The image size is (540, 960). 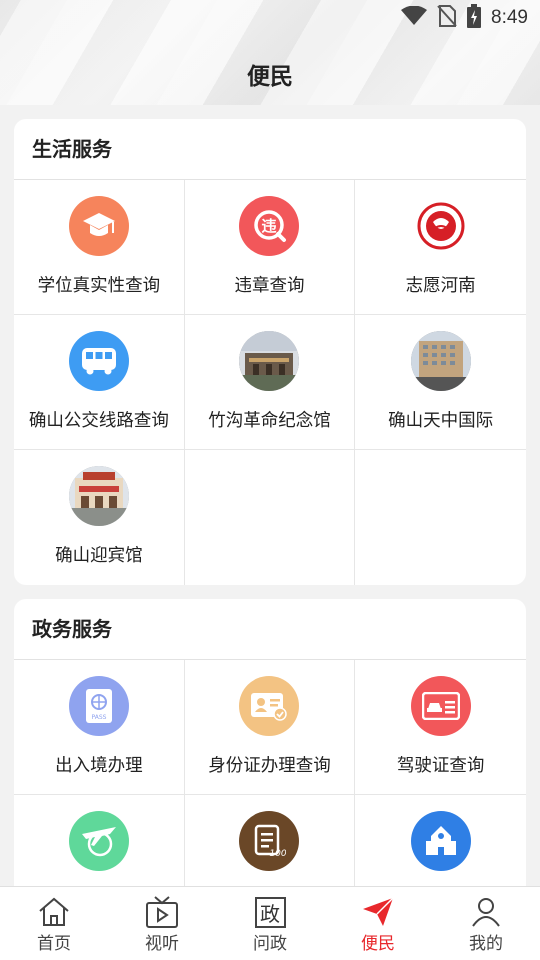 I want to click on svg-text: 违, so click(x=269, y=226).